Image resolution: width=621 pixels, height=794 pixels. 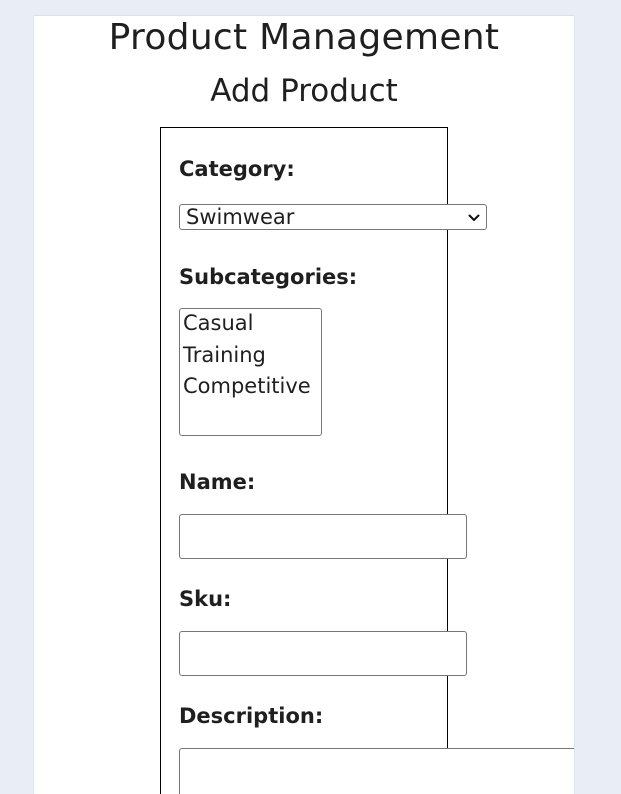 I want to click on category-label: Category:, so click(x=237, y=169).